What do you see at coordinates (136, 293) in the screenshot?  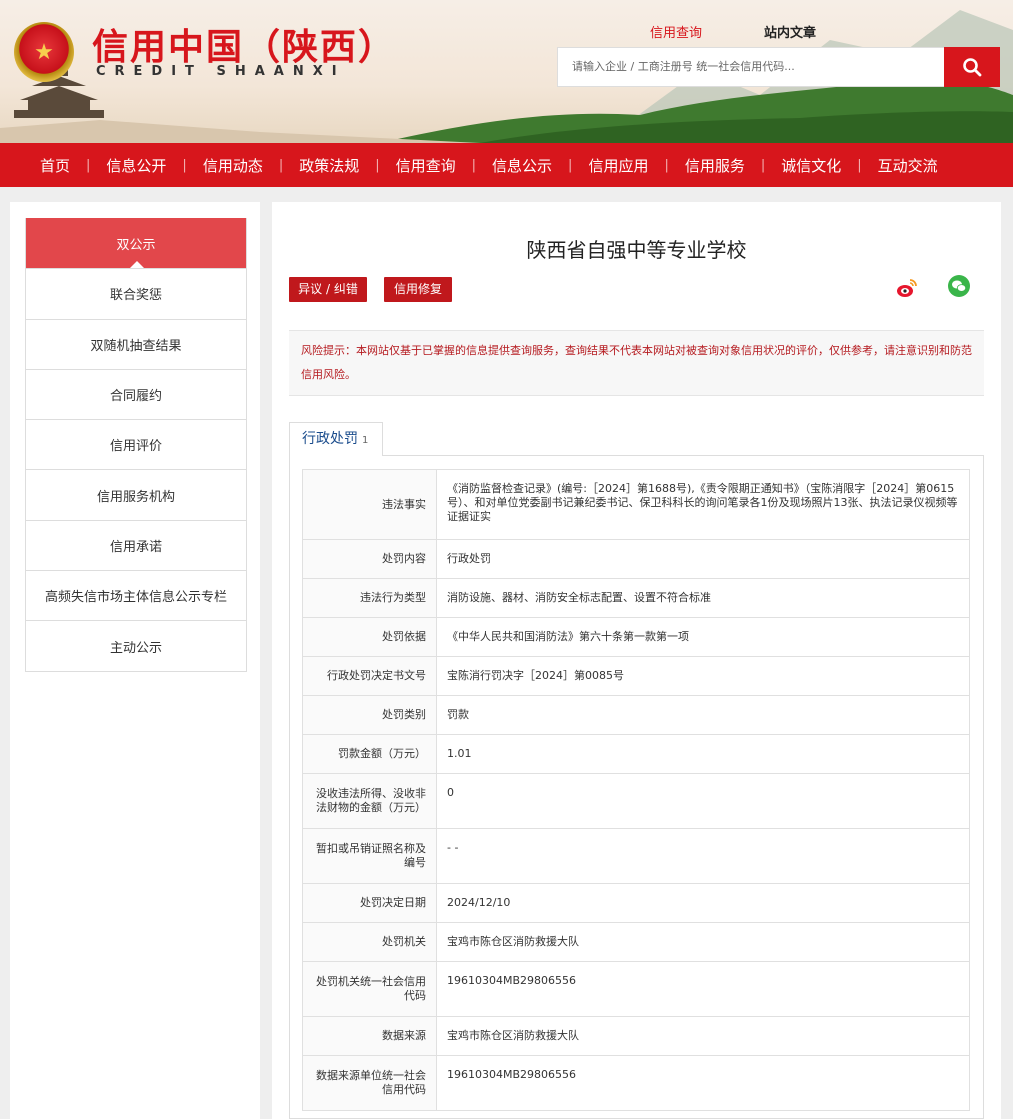 I see `sidebar-item-joint-reward-punishment: 联合奖惩` at bounding box center [136, 293].